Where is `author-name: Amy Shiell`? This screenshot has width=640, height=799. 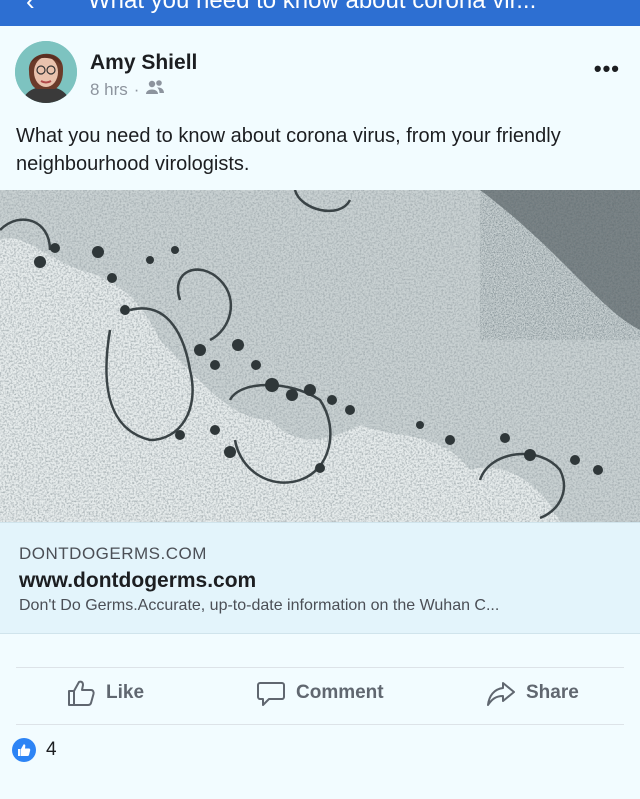
author-name: Amy Shiell is located at coordinates (143, 63).